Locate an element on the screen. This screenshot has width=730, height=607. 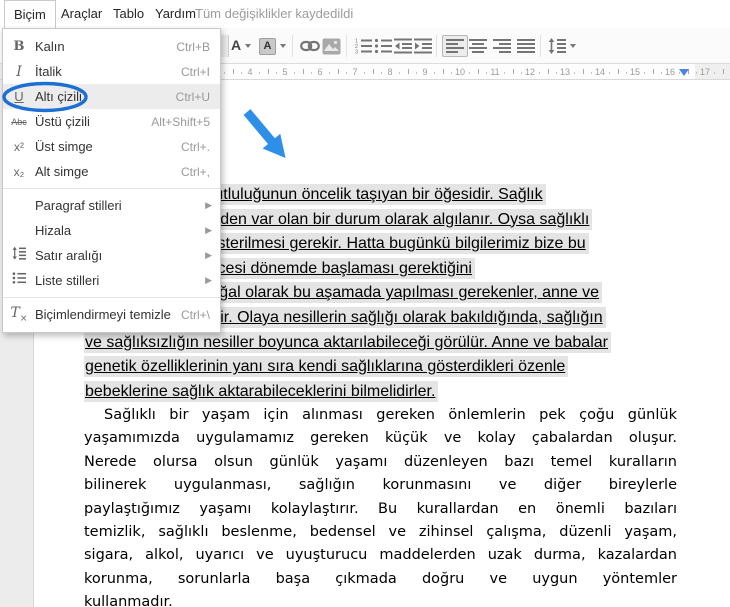
menu-item-subscript: x₂ Alt simge Ctrl+, is located at coordinates (111, 171).